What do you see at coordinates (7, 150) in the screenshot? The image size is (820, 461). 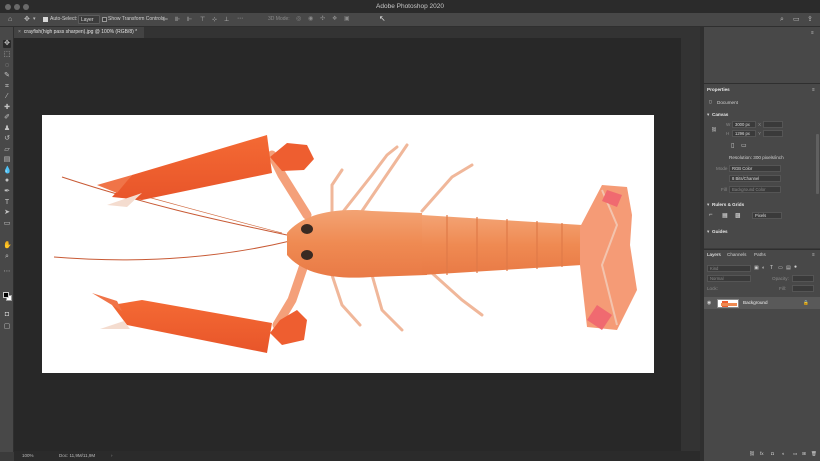 I see `eraser-tool-icon: ▱` at bounding box center [7, 150].